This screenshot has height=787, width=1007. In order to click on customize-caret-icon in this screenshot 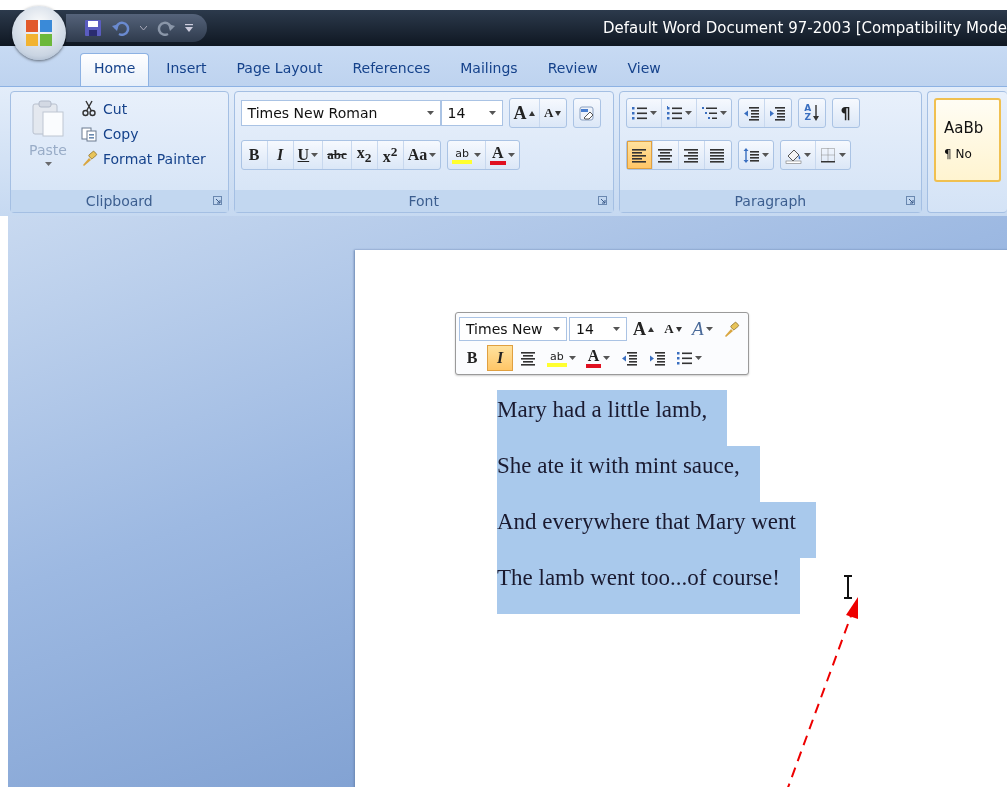, I will do `click(189, 28)`.